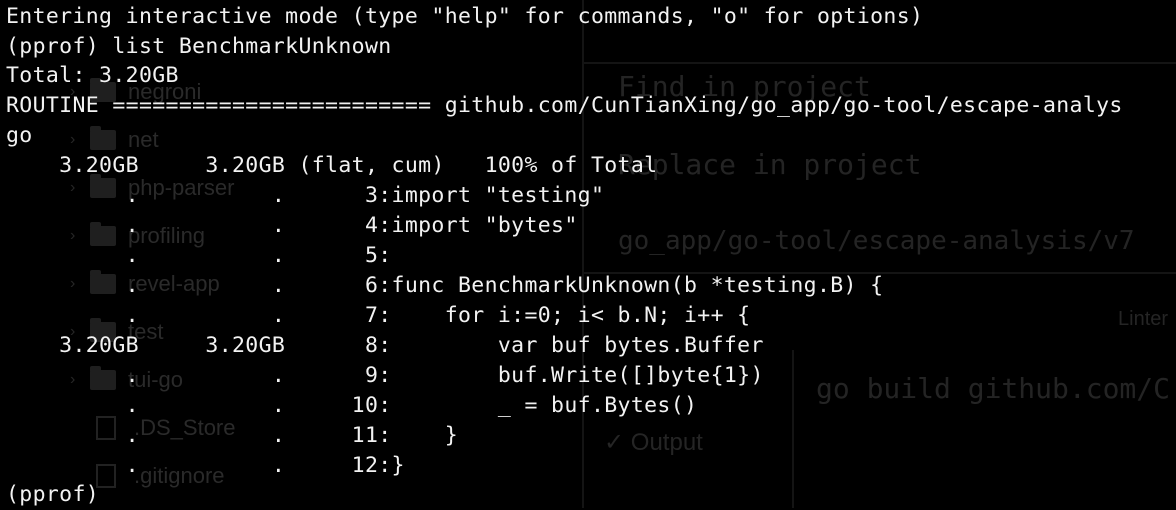  What do you see at coordinates (232, 435) in the screenshot?
I see `terminal-line: . . 11: }` at bounding box center [232, 435].